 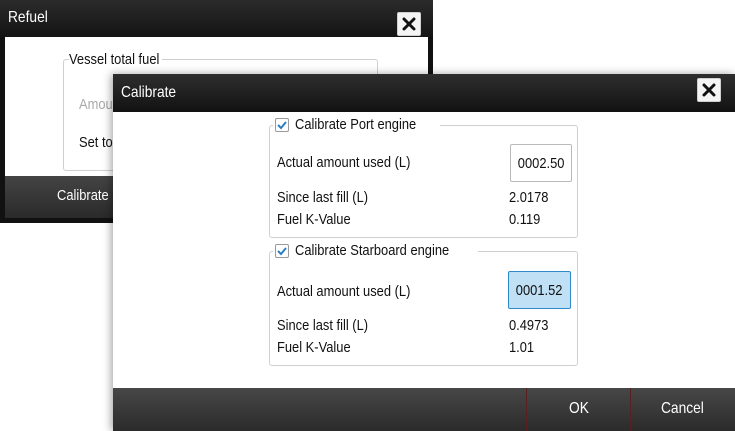 What do you see at coordinates (682, 409) in the screenshot?
I see `cancel-button: Cancel` at bounding box center [682, 409].